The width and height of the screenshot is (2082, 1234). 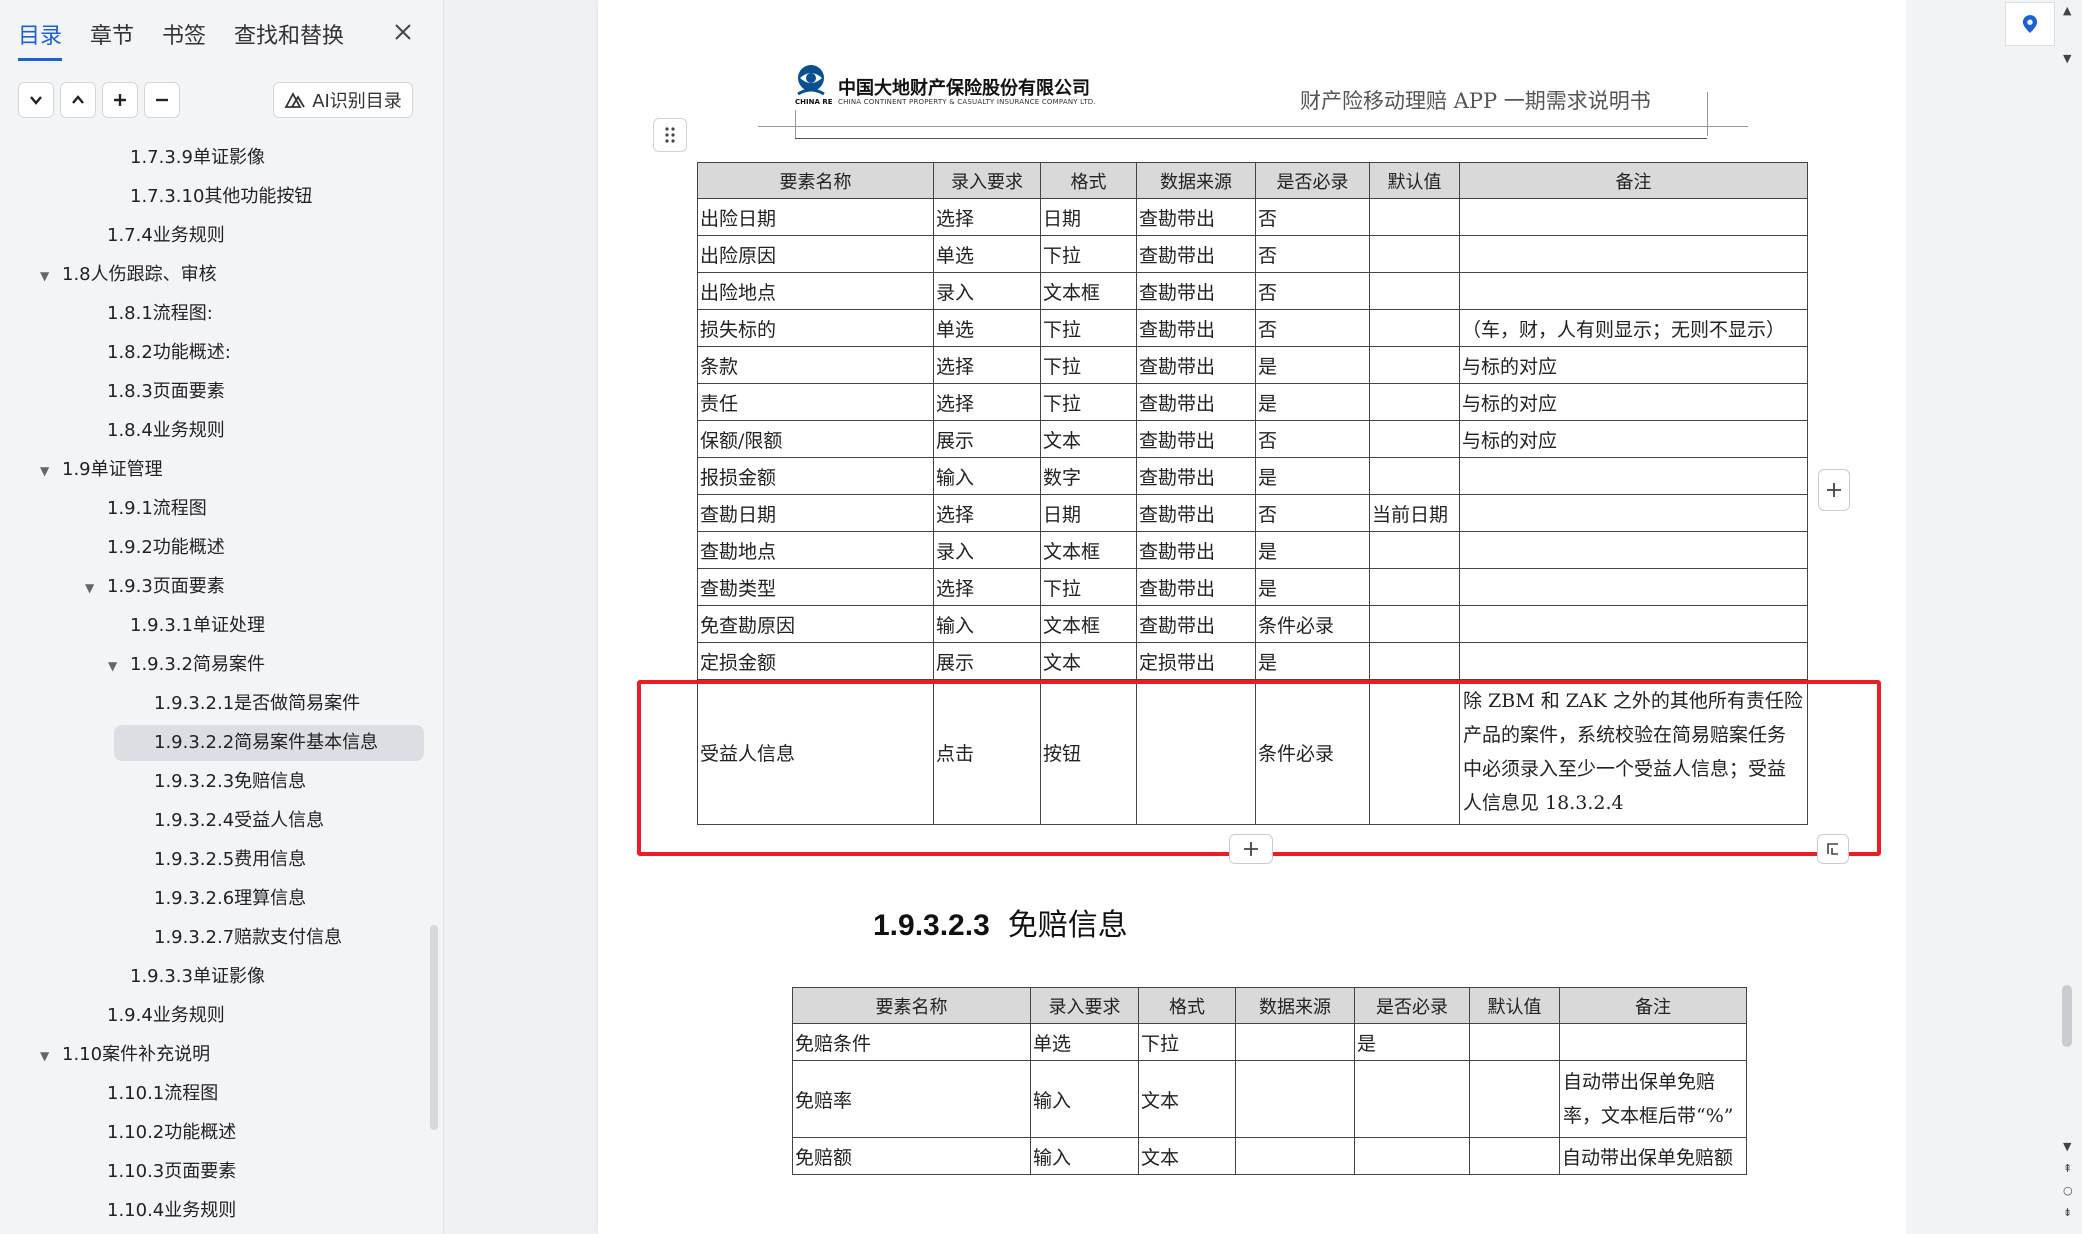 I want to click on tab-toc: 目录, so click(x=40, y=39).